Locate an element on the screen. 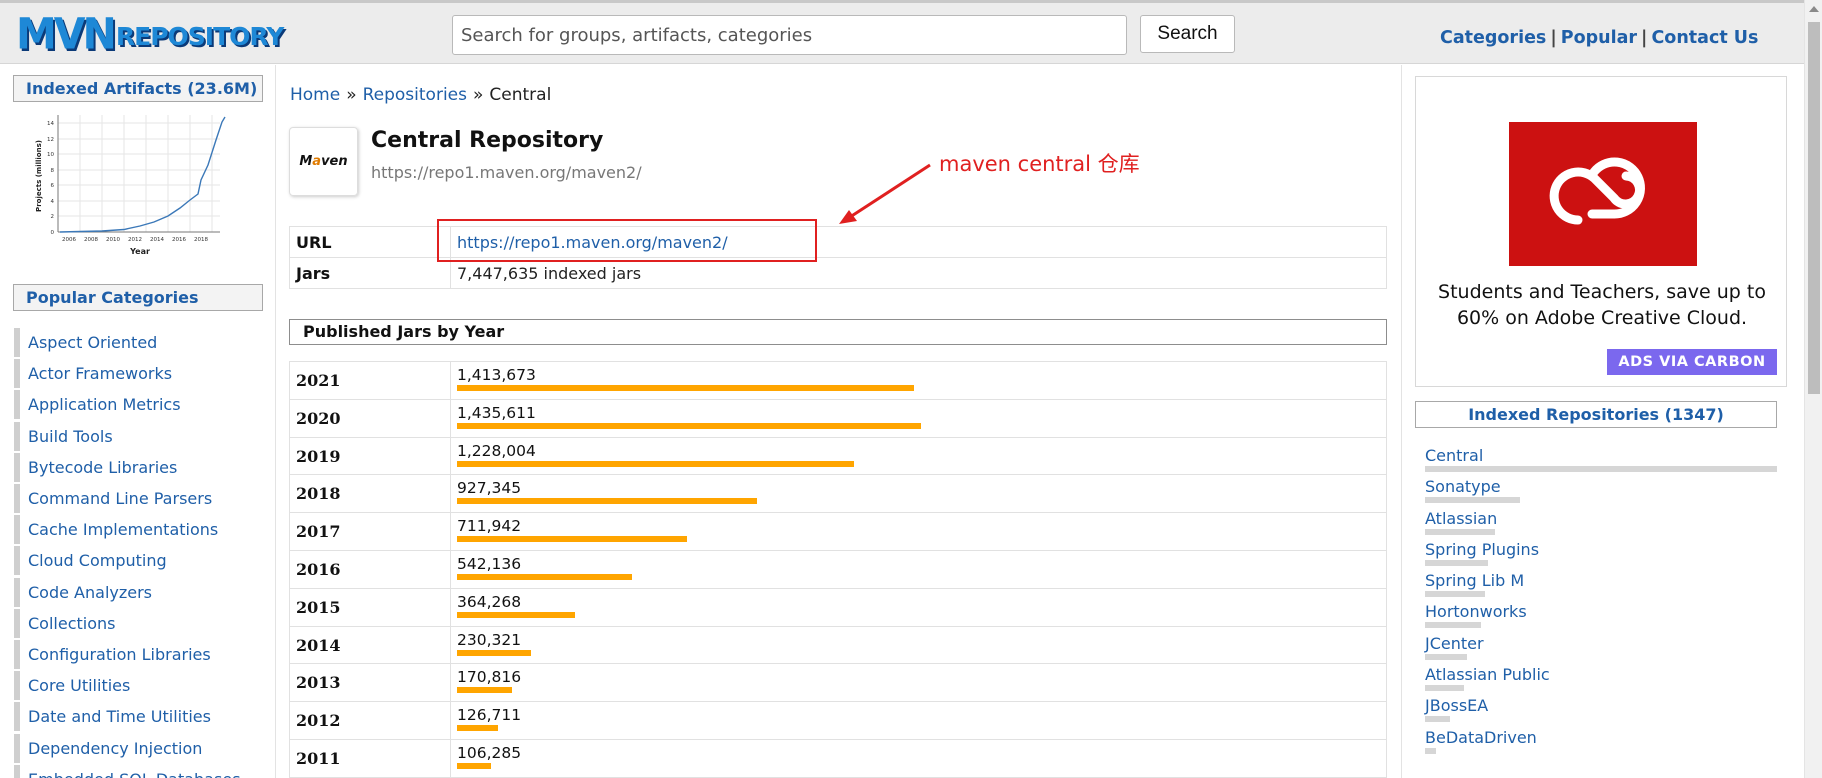 The height and width of the screenshot is (778, 1822). growth-chart-yticks: 0 2 4 6 8 10 12 14 is located at coordinates (51, 178).